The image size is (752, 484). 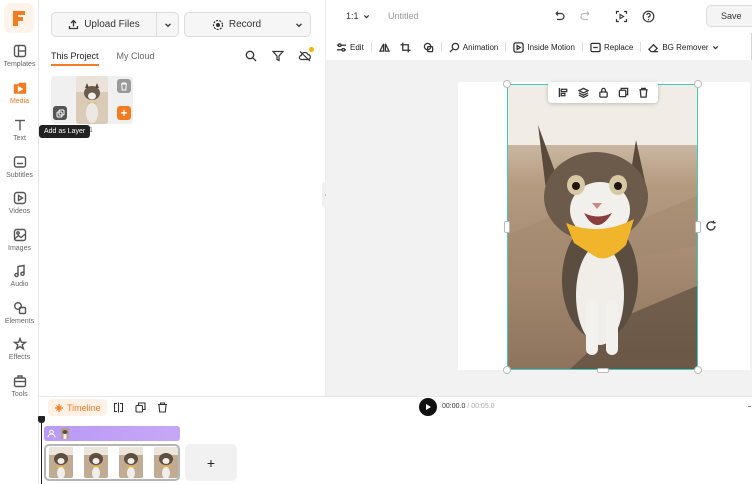 What do you see at coordinates (136, 58) in the screenshot?
I see `tab-my-cloud: My Cloud` at bounding box center [136, 58].